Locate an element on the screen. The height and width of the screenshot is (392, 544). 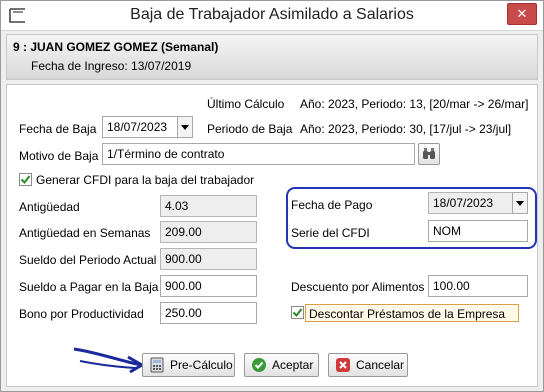
antiguedad-semanas-label: Antigüedad en Semanas is located at coordinates (85, 233).